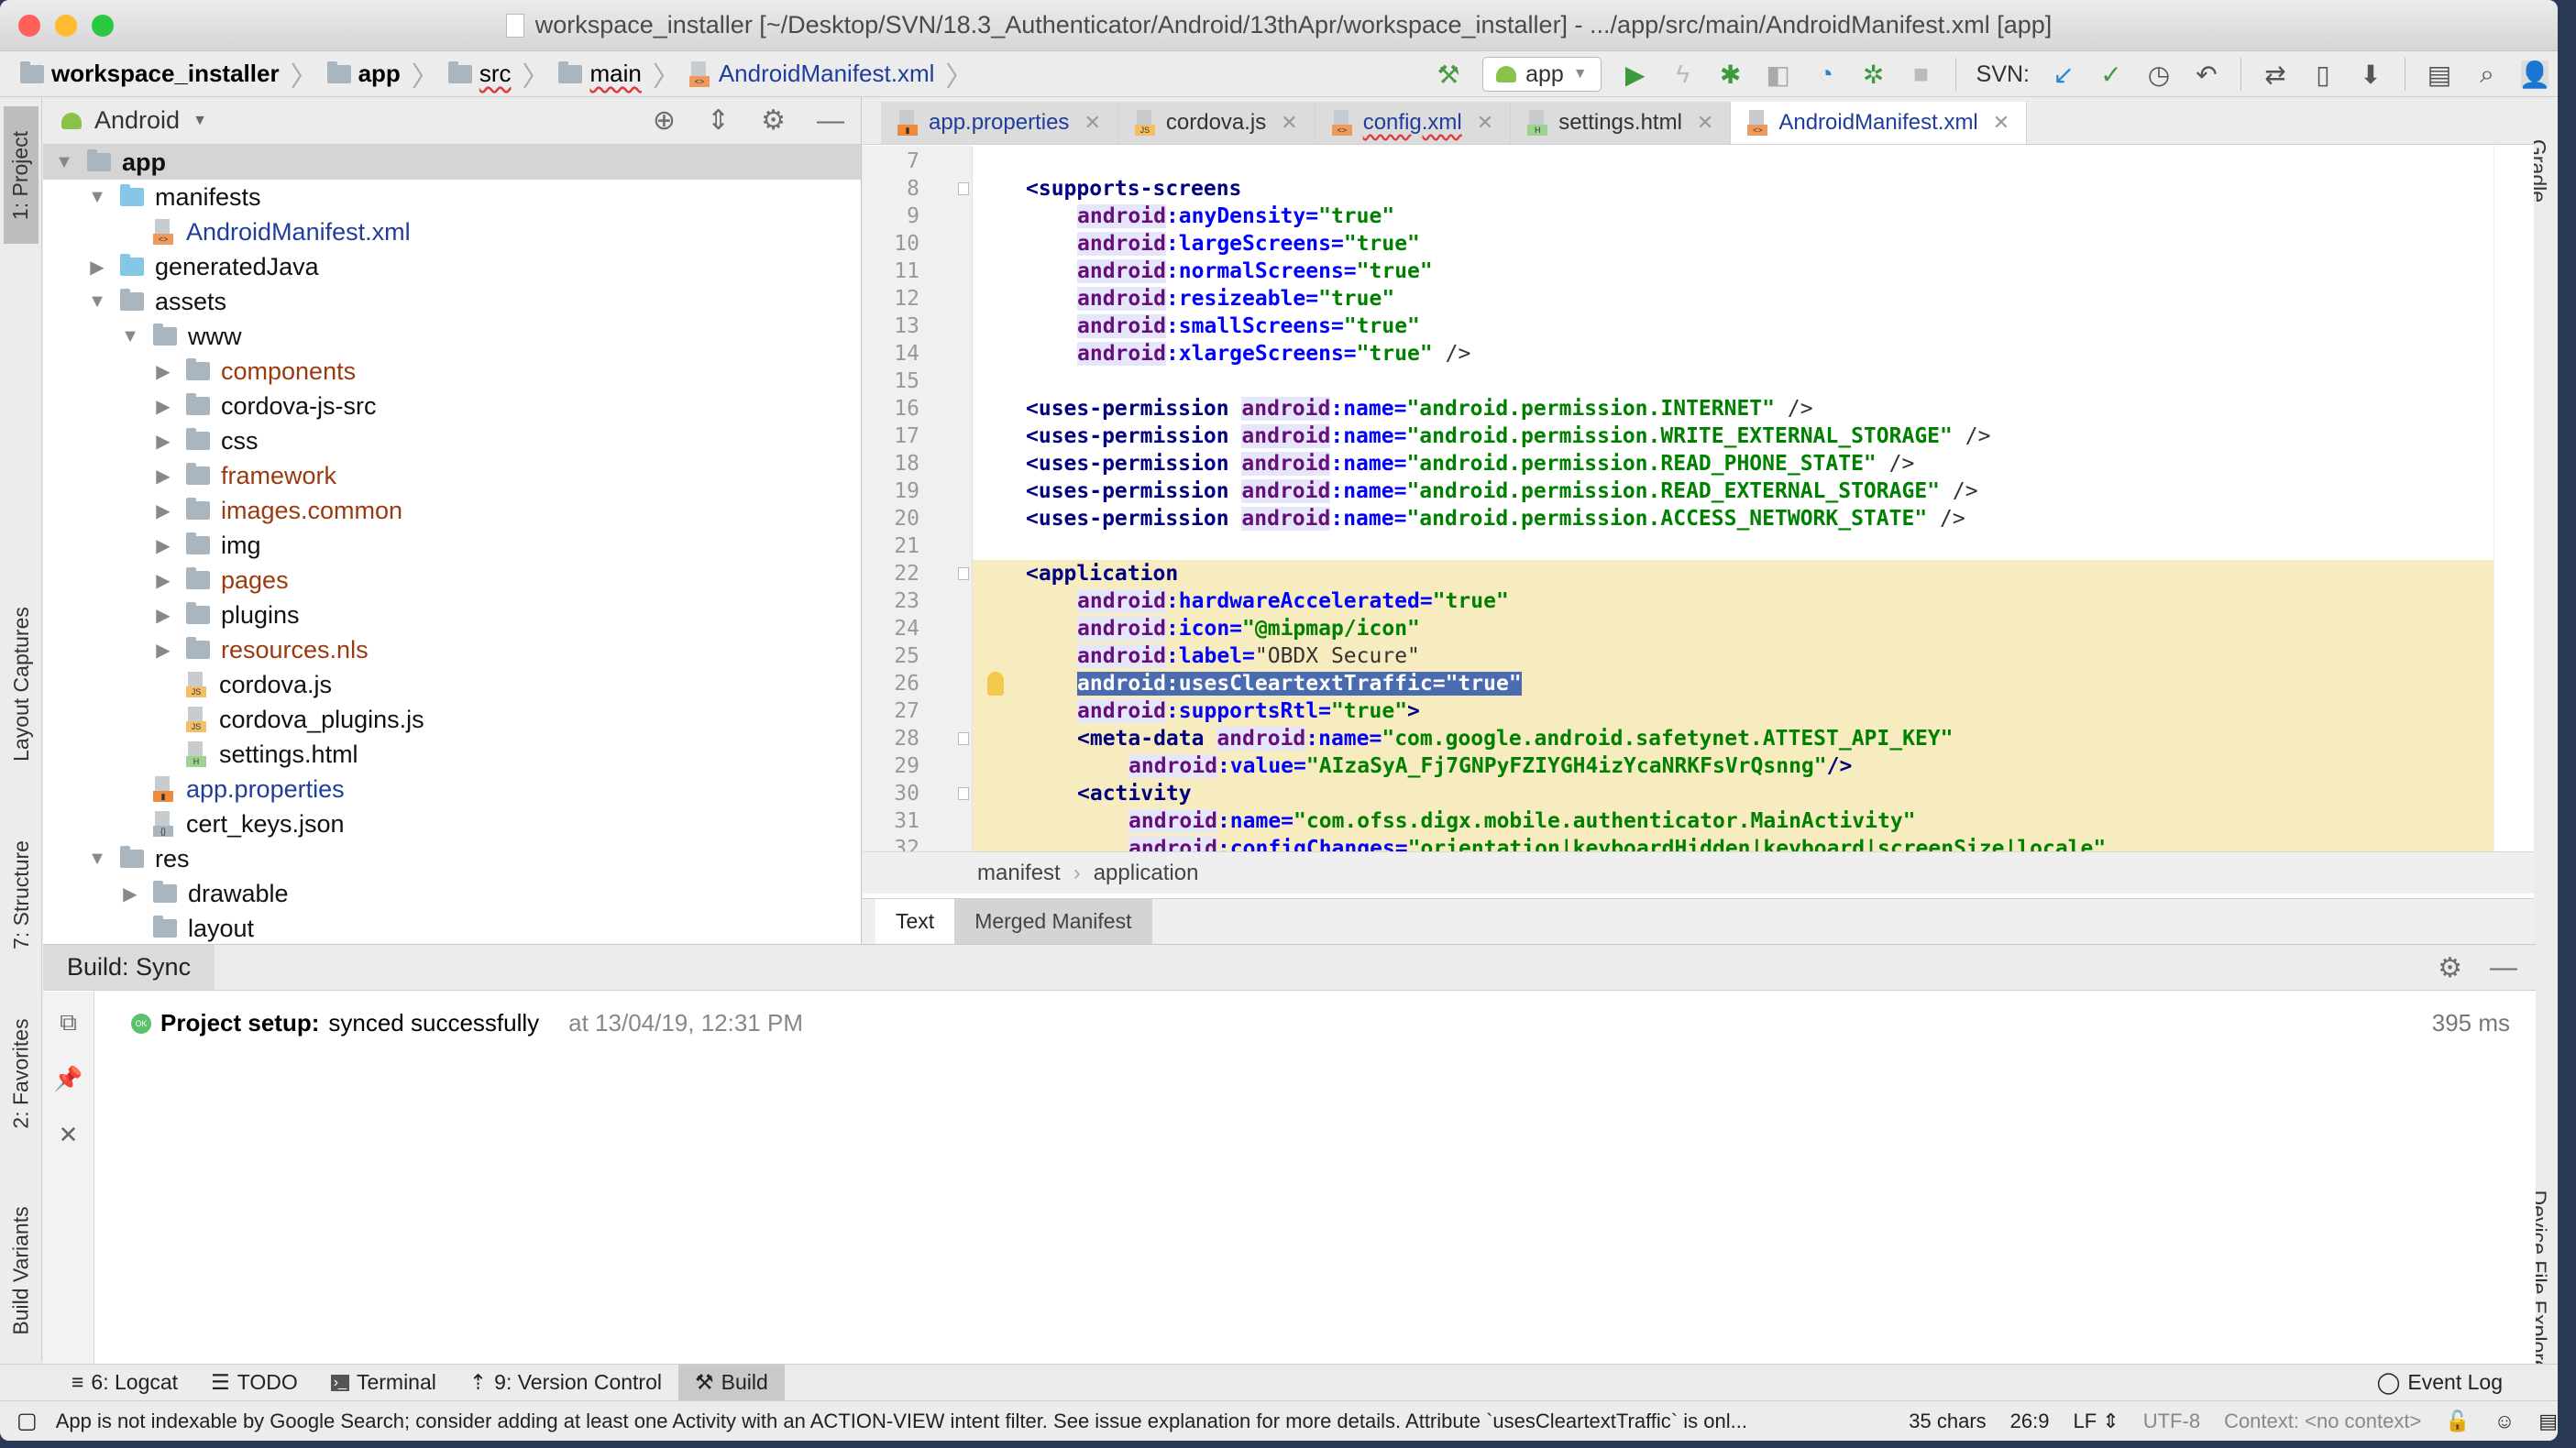 Image resolution: width=2576 pixels, height=1448 pixels. I want to click on editor-tab: ▮ app.properties ✕, so click(1000, 123).